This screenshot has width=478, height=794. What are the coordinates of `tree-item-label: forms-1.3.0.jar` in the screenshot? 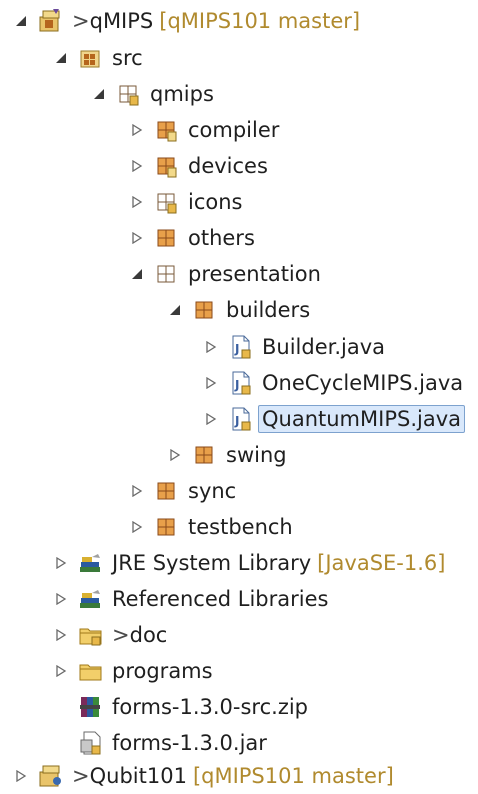 It's located at (189, 743).